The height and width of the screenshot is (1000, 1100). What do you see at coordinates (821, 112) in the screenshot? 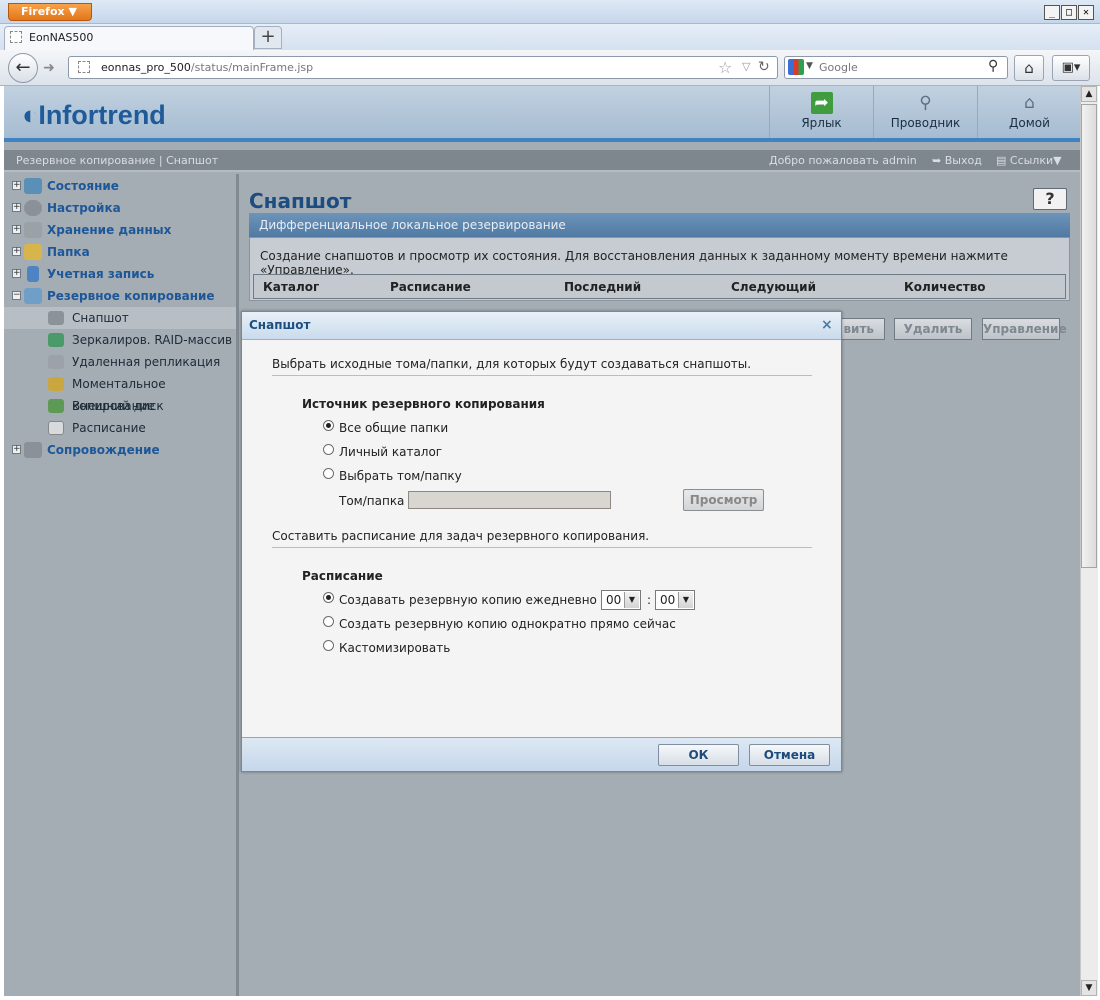
I see `shortcut-button: ➦ Ярлык` at bounding box center [821, 112].